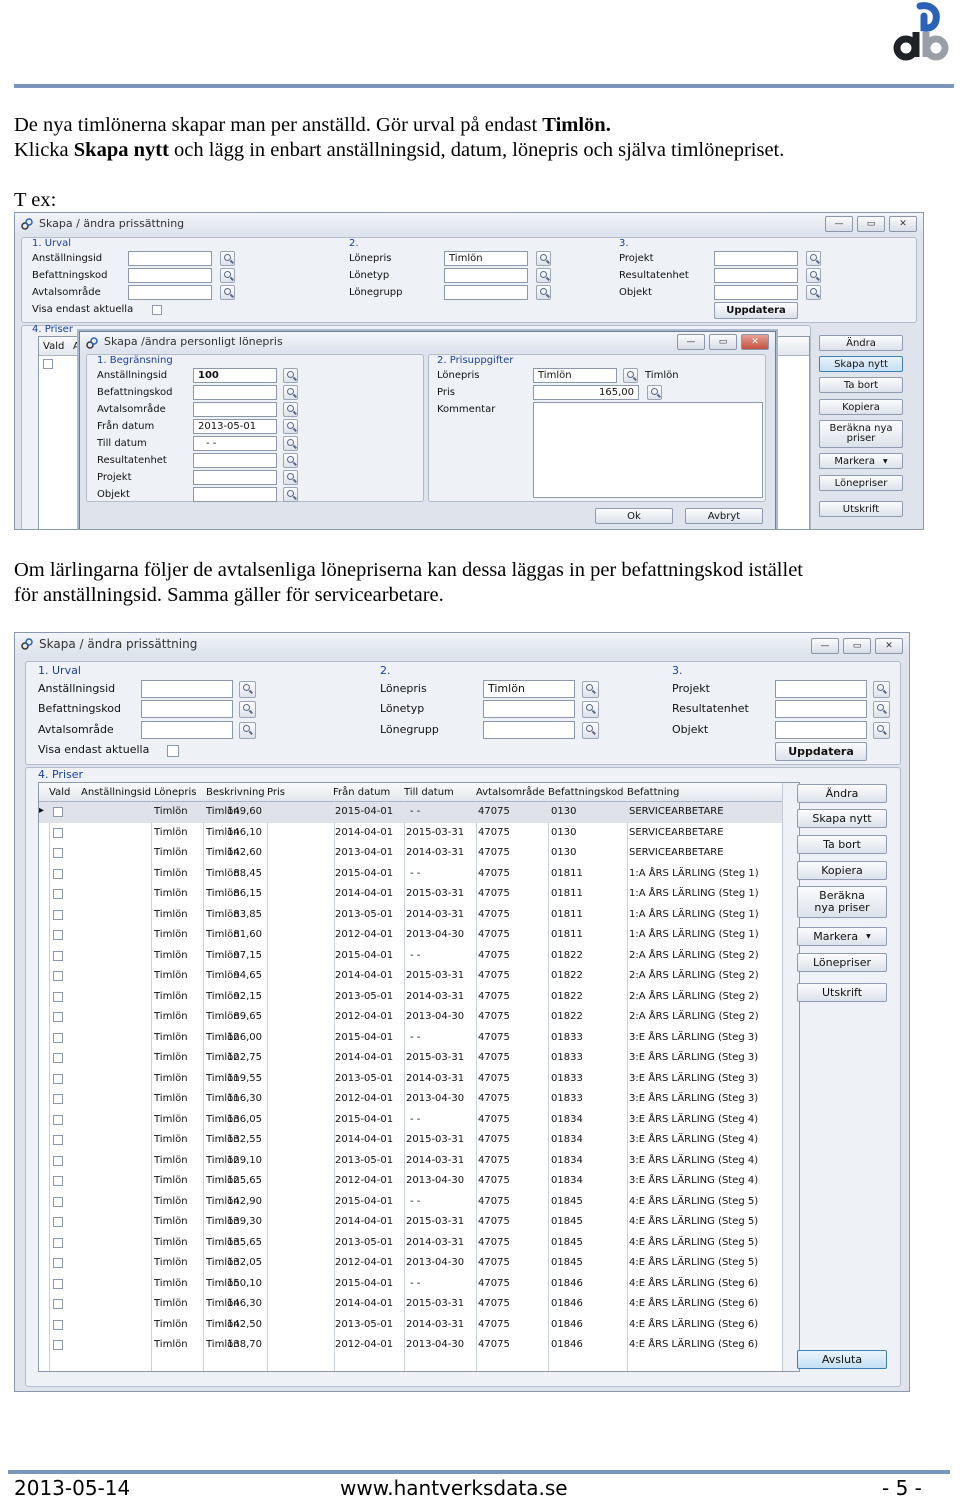 Image resolution: width=960 pixels, height=1500 pixels. Describe the element at coordinates (654, 392) in the screenshot. I see `calculator-icon` at that location.